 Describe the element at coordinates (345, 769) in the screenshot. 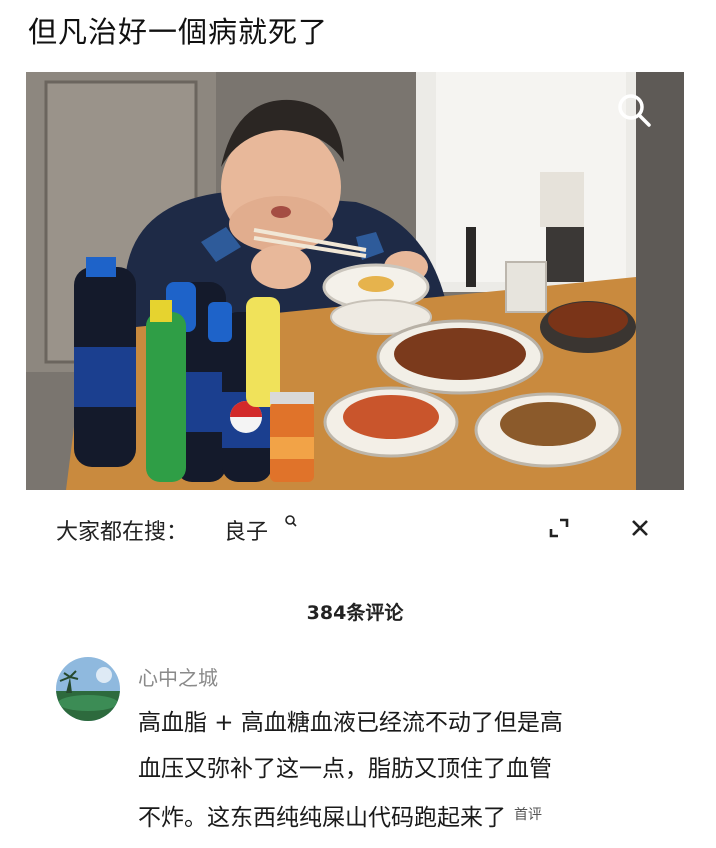

I see `comment-line: 血压又弥补了这一点，脂肪又顶住了血管` at that location.